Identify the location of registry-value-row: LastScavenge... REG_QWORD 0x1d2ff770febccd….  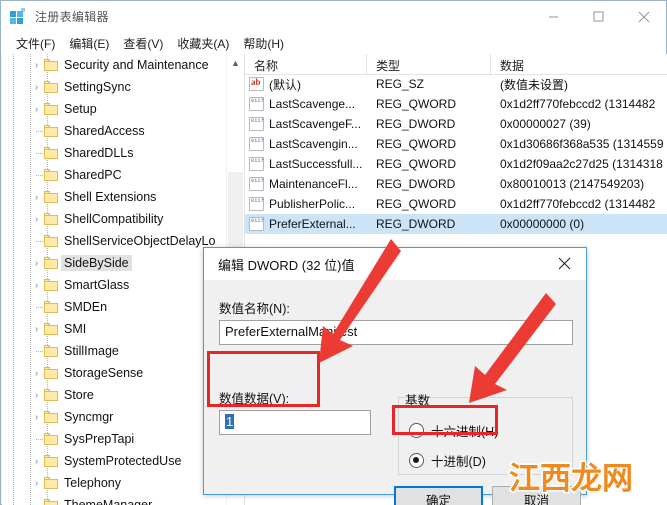
(456, 104).